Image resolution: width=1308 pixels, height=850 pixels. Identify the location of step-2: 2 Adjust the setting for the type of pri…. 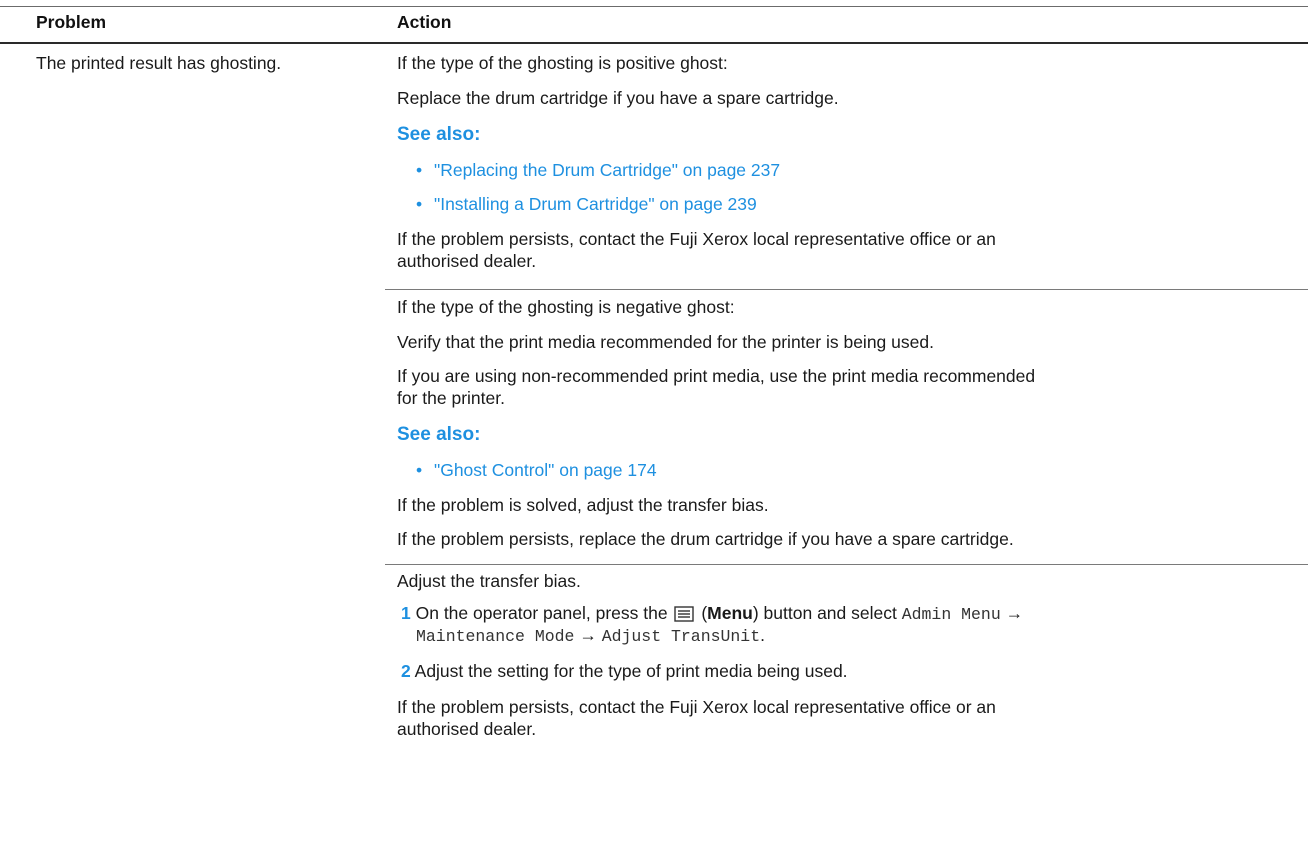
(841, 671).